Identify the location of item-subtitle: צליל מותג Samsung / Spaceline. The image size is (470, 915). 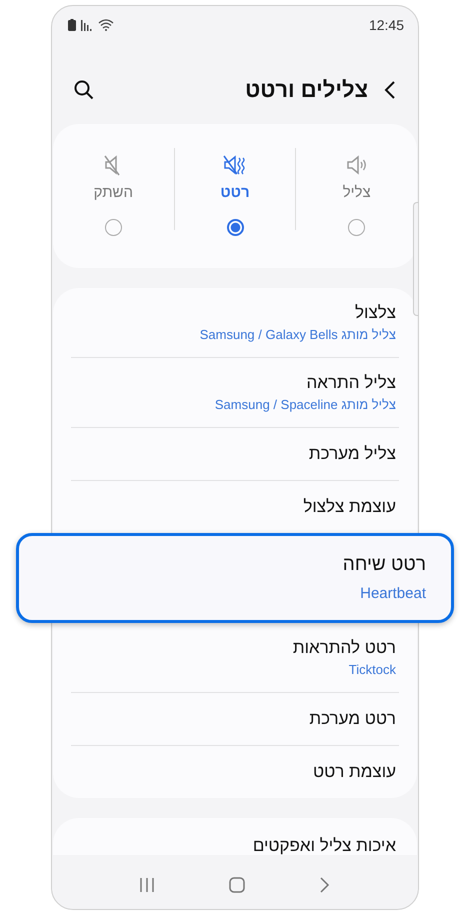
(305, 404).